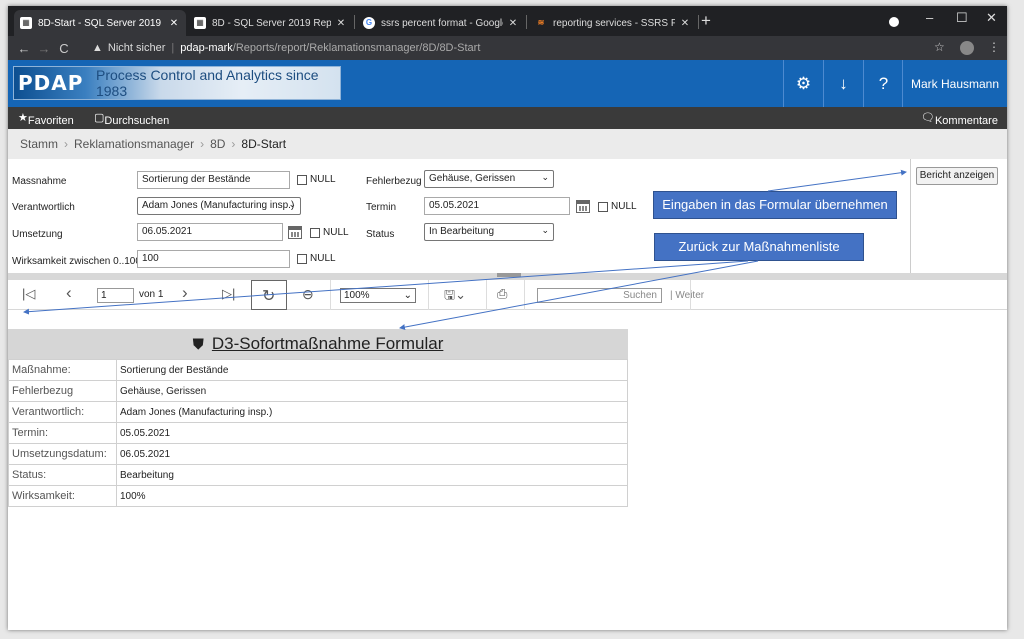 This screenshot has width=1024, height=639. What do you see at coordinates (369, 23) in the screenshot?
I see `google-icon: G` at bounding box center [369, 23].